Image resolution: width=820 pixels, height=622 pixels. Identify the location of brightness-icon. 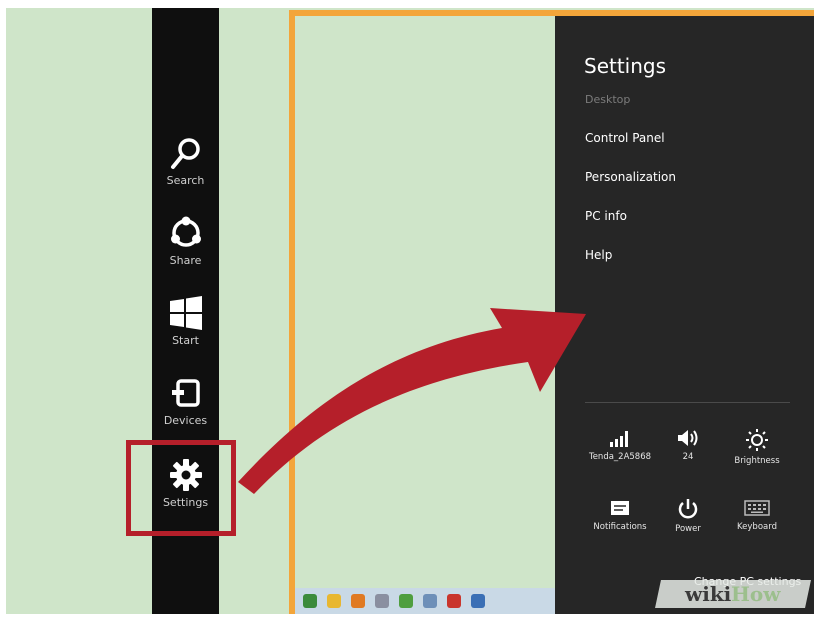
(757, 440).